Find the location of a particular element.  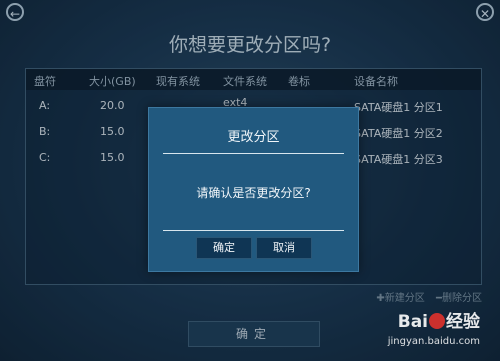

dialog-title: 更改分区 is located at coordinates (253, 137).